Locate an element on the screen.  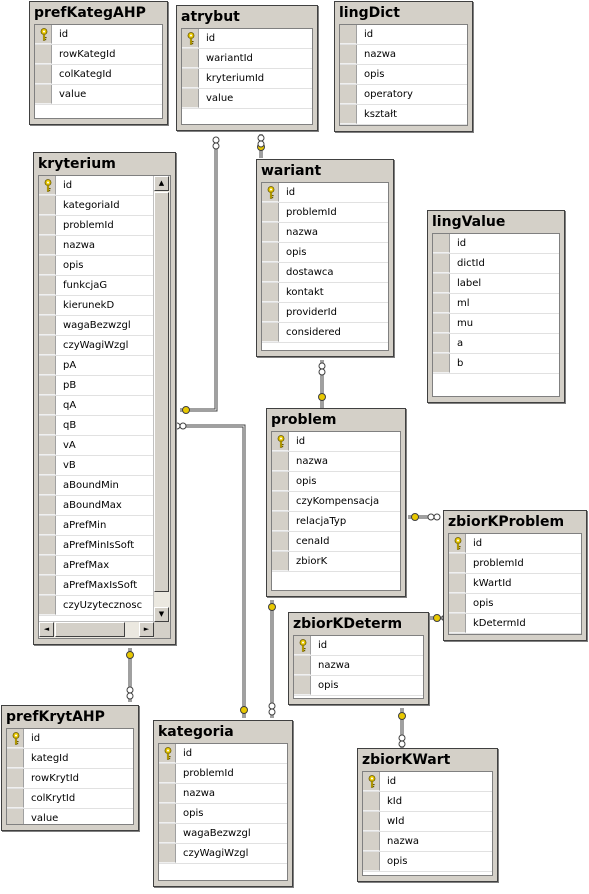
column-row: ml is located at coordinates (496, 304).